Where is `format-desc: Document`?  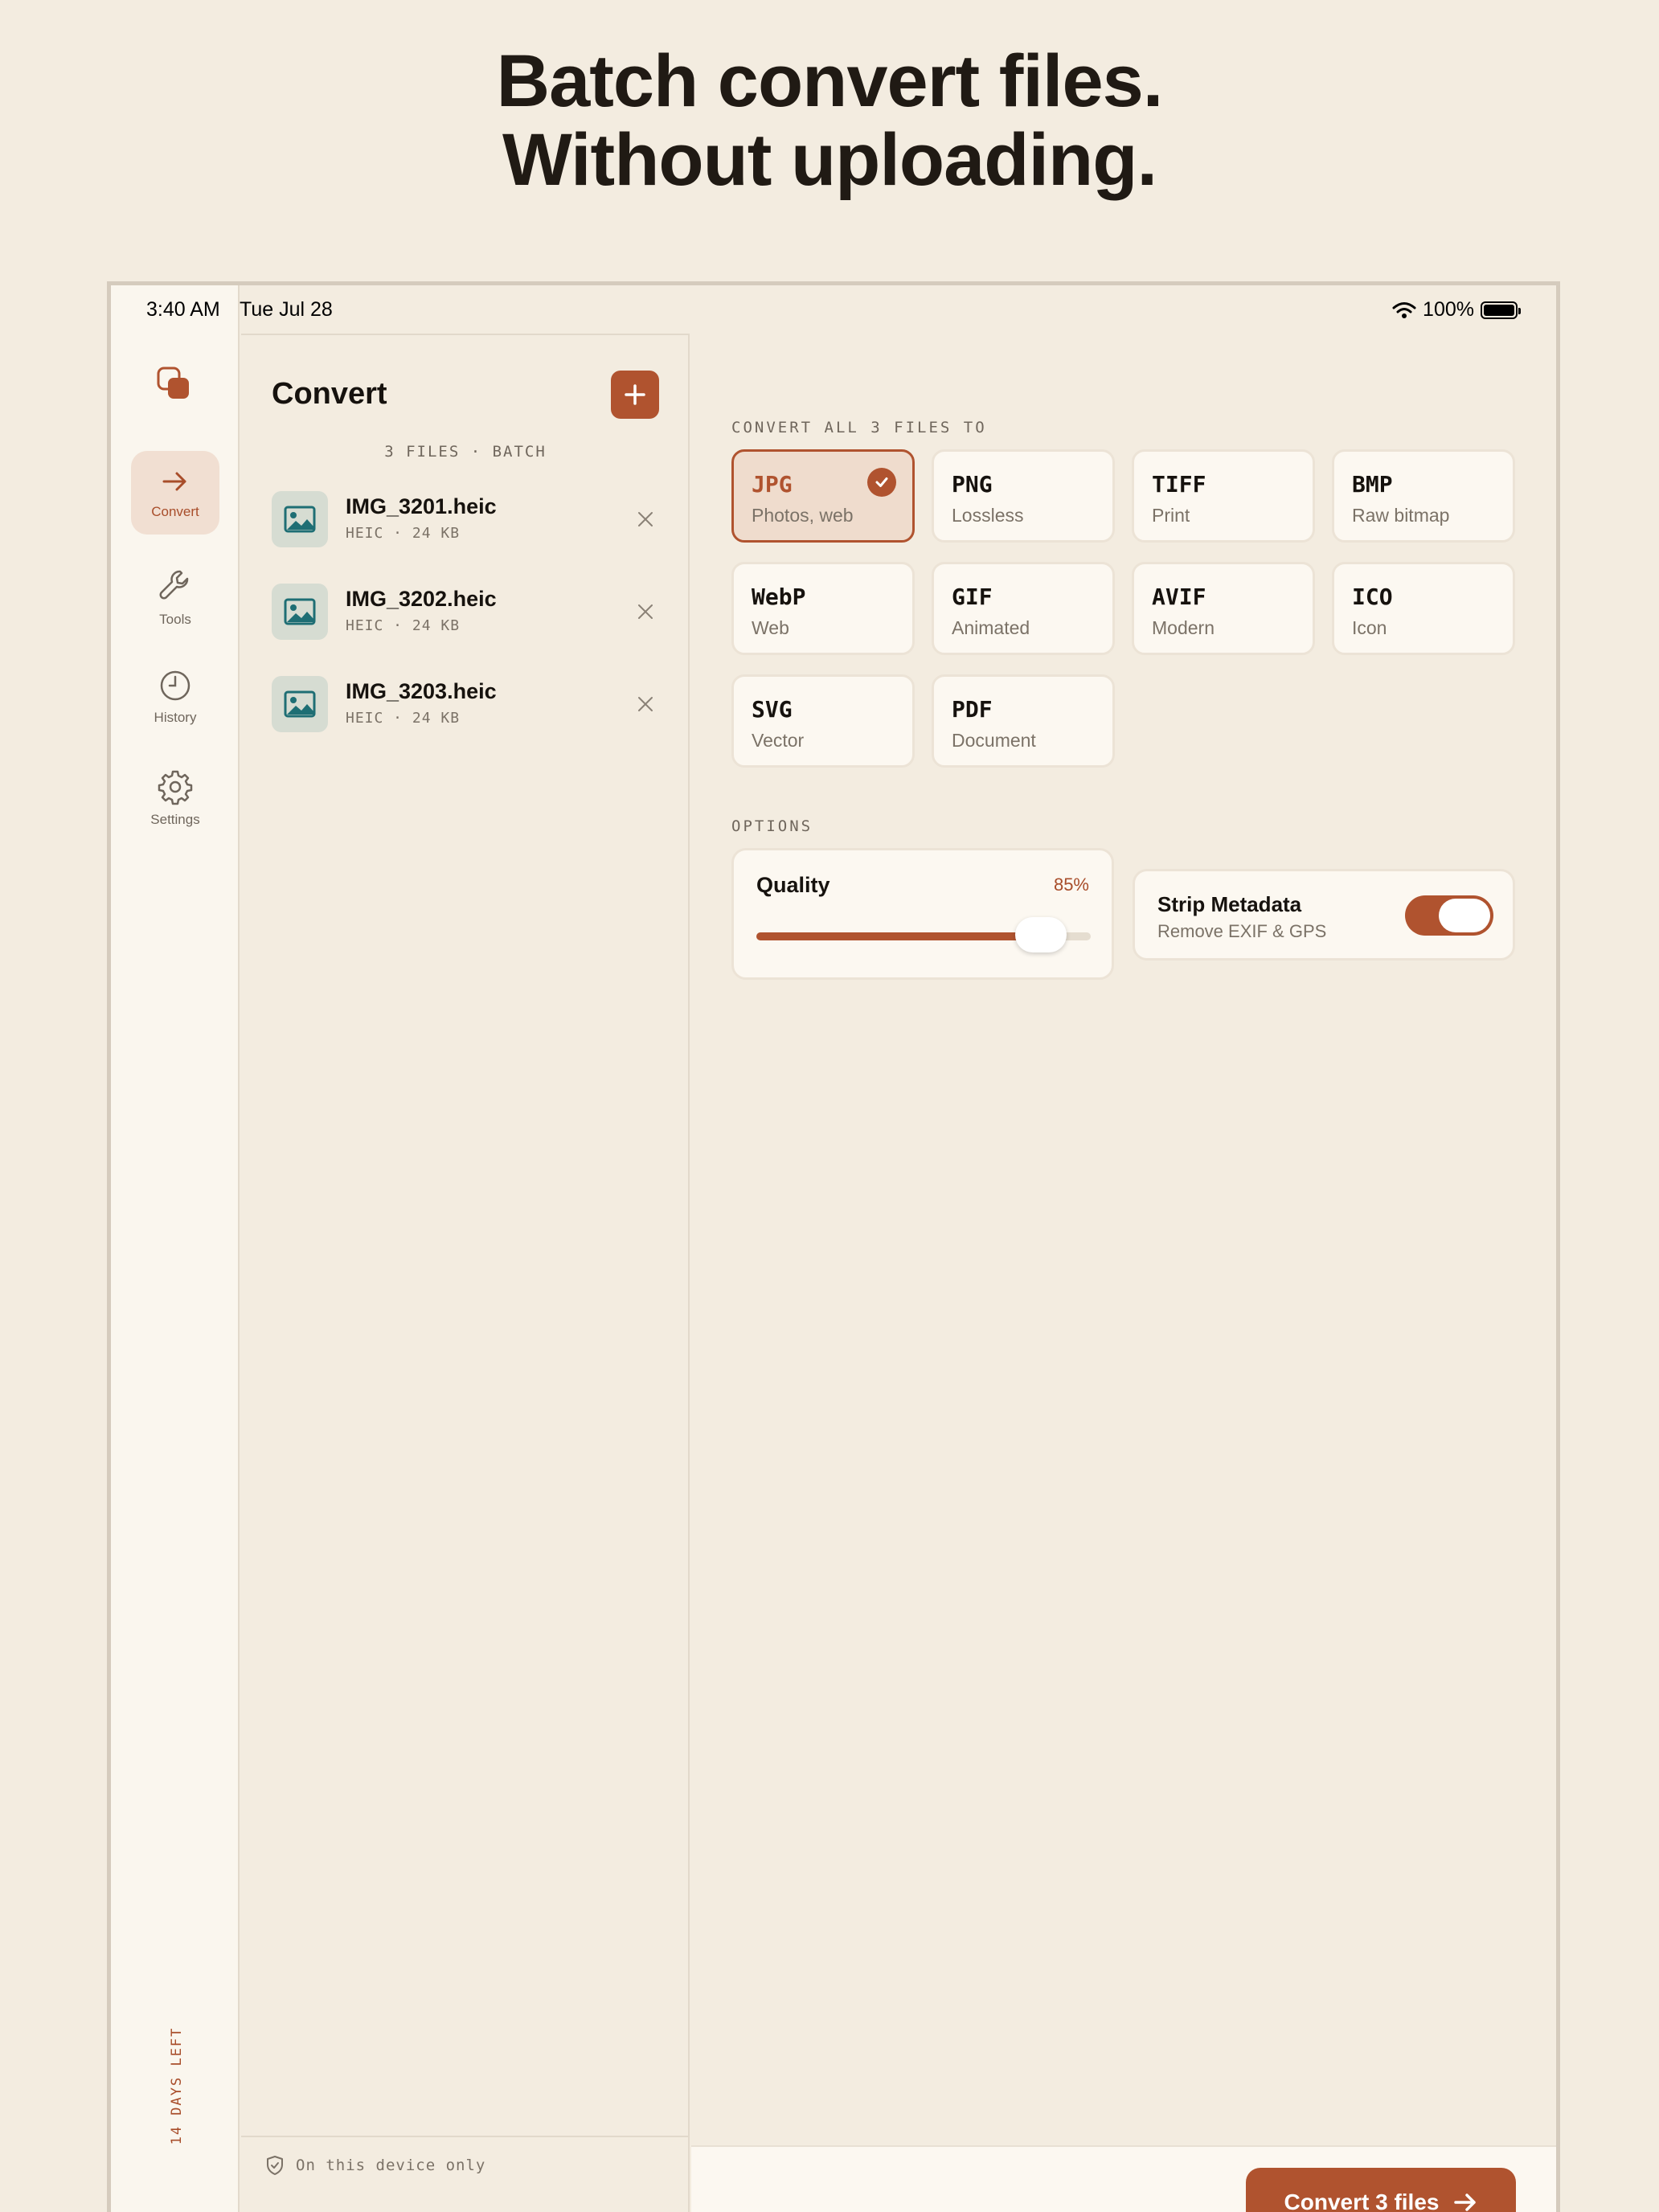 format-desc: Document is located at coordinates (994, 740).